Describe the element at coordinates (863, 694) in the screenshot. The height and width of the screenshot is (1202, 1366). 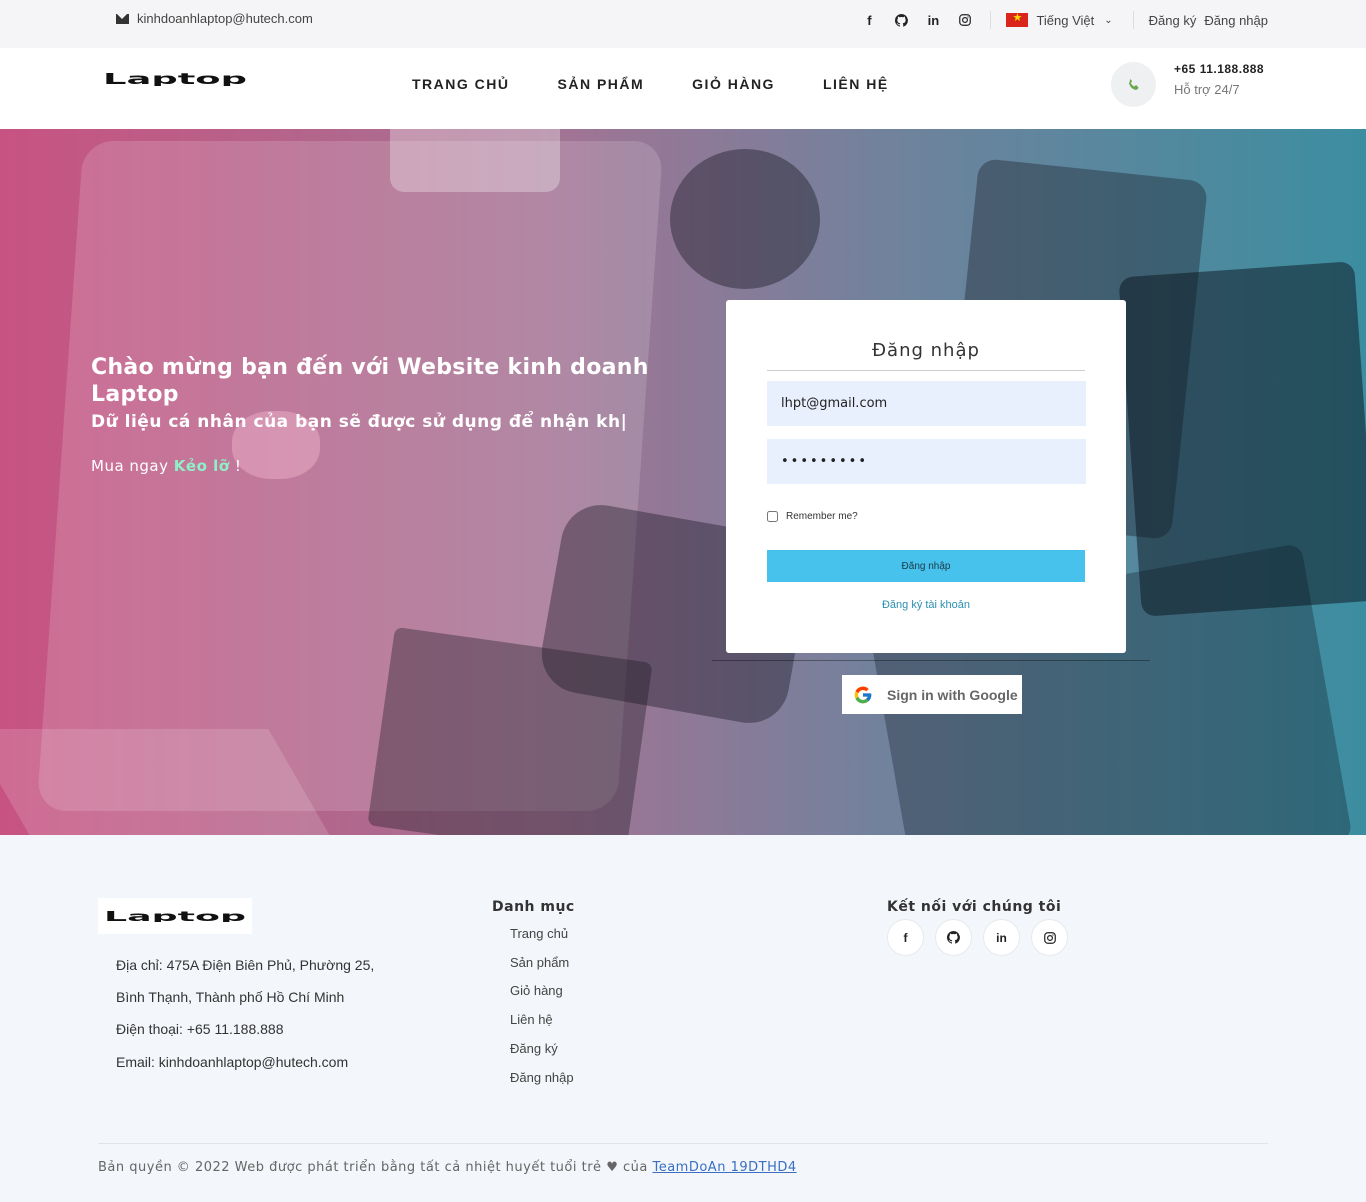
I see `google-icon` at that location.